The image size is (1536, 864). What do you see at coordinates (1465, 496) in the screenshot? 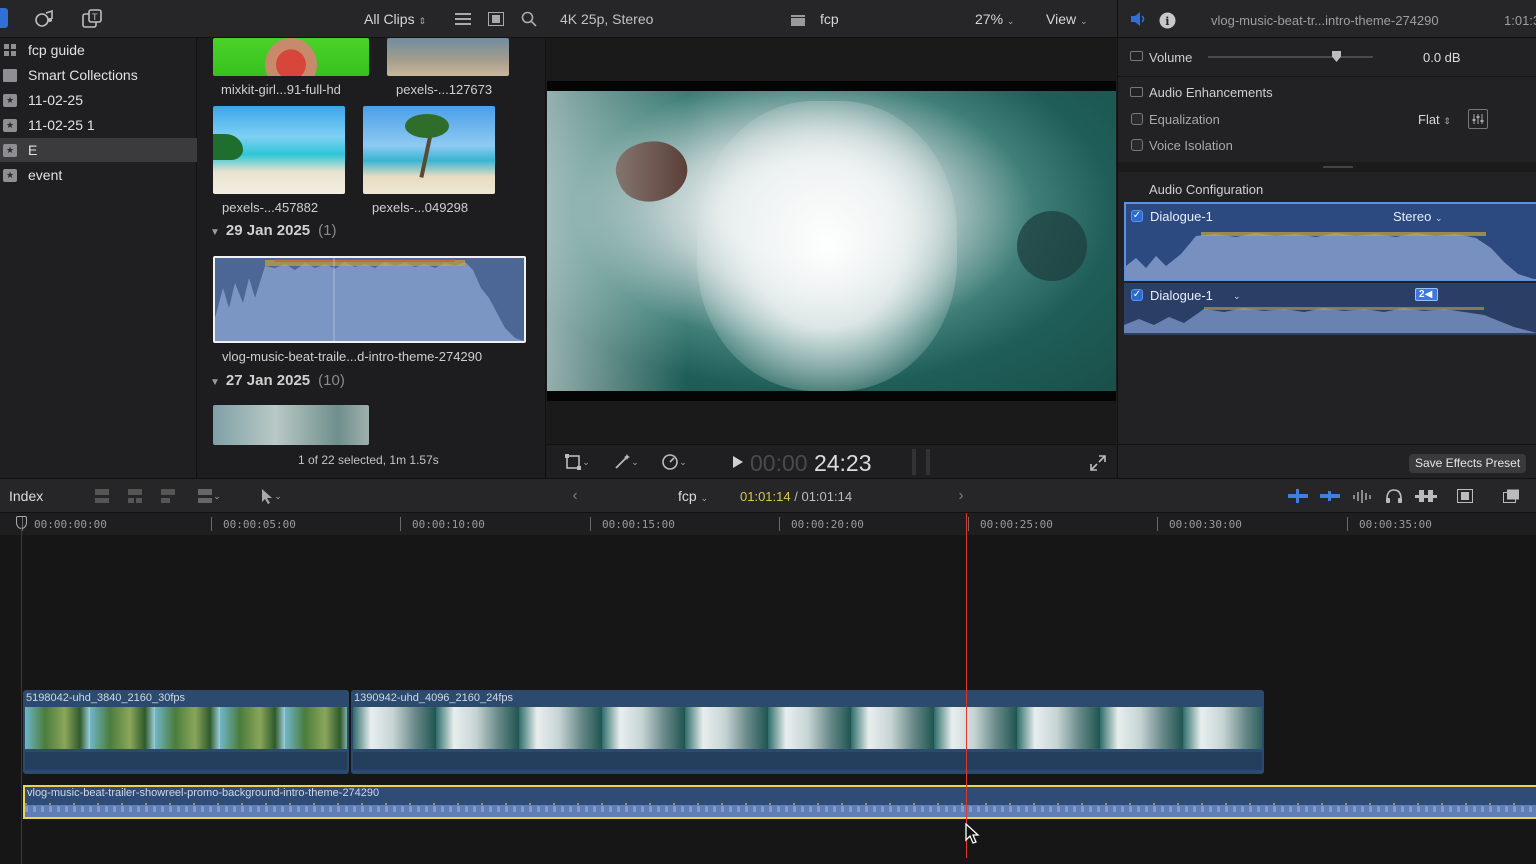
I see `effects-browser-icon` at bounding box center [1465, 496].